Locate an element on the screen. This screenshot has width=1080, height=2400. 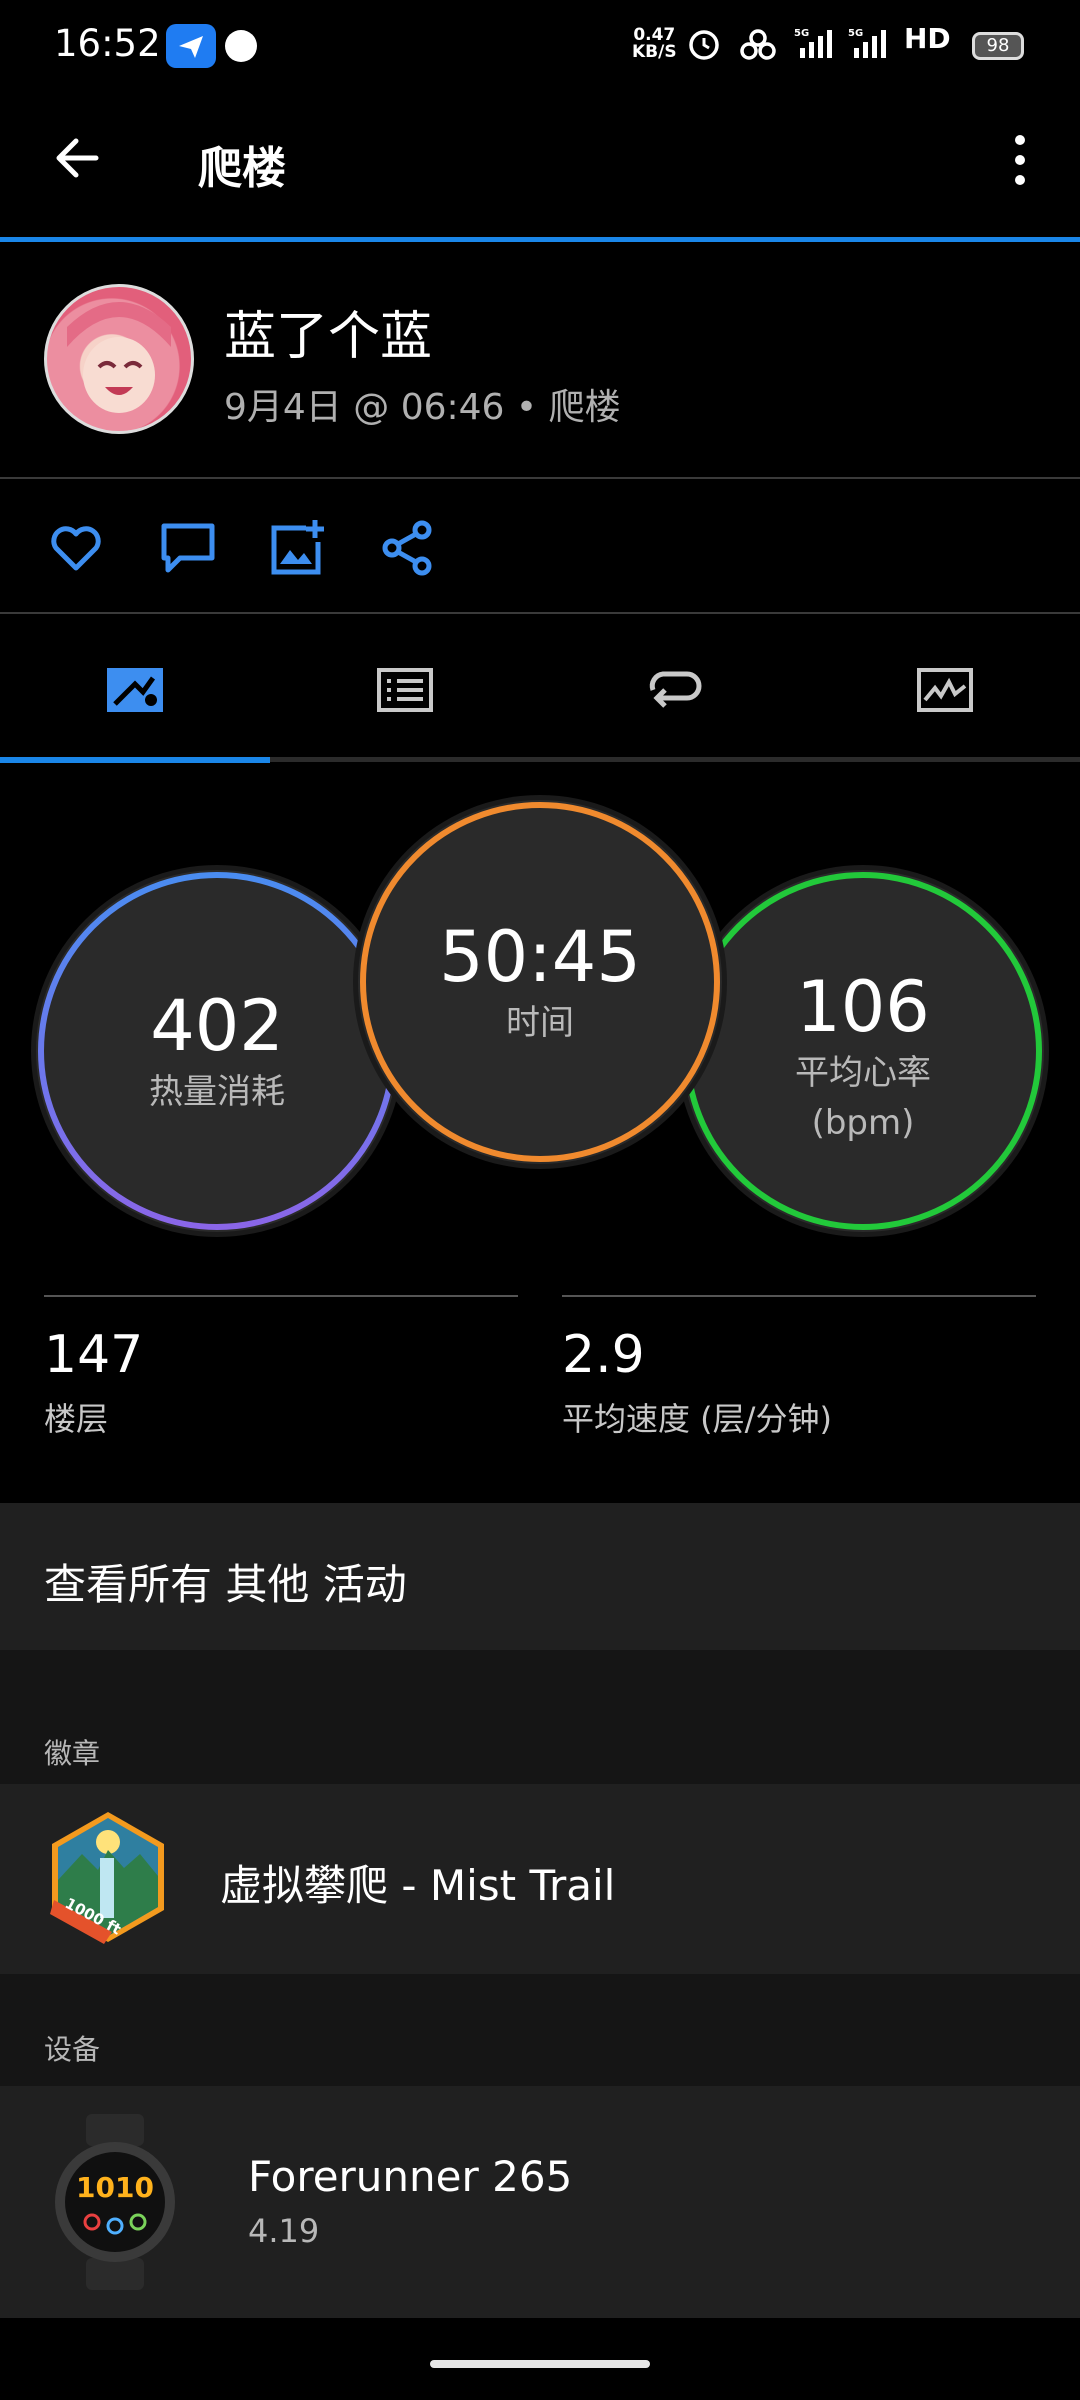
activity-meta: 9月4日 @ 06:46 • 爬楼 is located at coordinates (422, 407).